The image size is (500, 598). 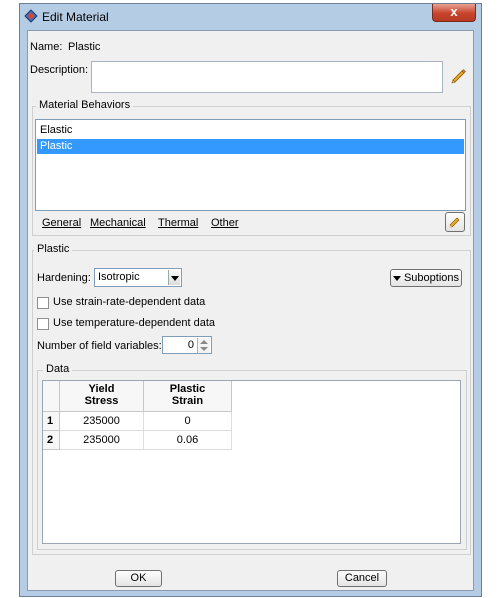 What do you see at coordinates (85, 105) in the screenshot?
I see `material-behaviors-title: Material Behaviors` at bounding box center [85, 105].